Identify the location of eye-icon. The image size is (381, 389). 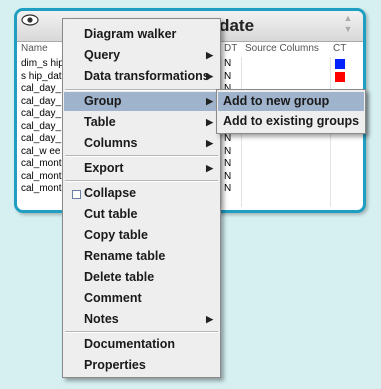
(30, 20).